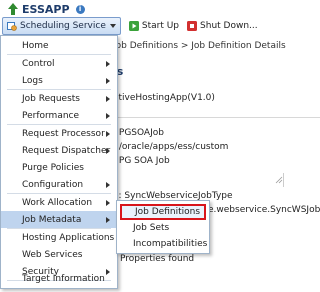  Describe the element at coordinates (38, 63) in the screenshot. I see `menu-item-label: Control` at that location.